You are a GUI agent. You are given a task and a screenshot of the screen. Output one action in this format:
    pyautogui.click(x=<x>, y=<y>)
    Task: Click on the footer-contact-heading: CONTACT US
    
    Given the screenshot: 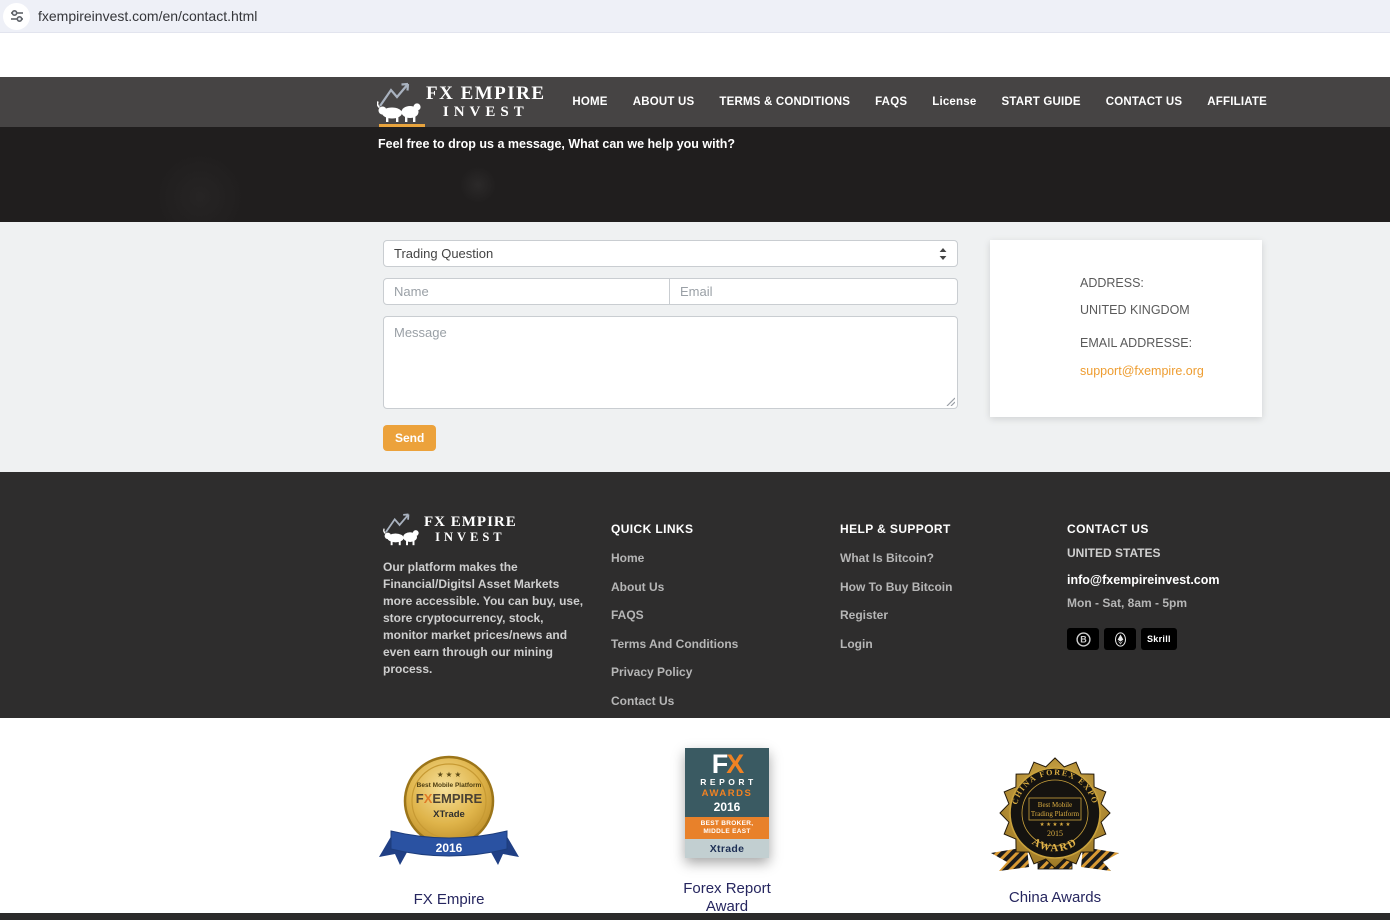 What is the action you would take?
    pyautogui.click(x=1108, y=529)
    